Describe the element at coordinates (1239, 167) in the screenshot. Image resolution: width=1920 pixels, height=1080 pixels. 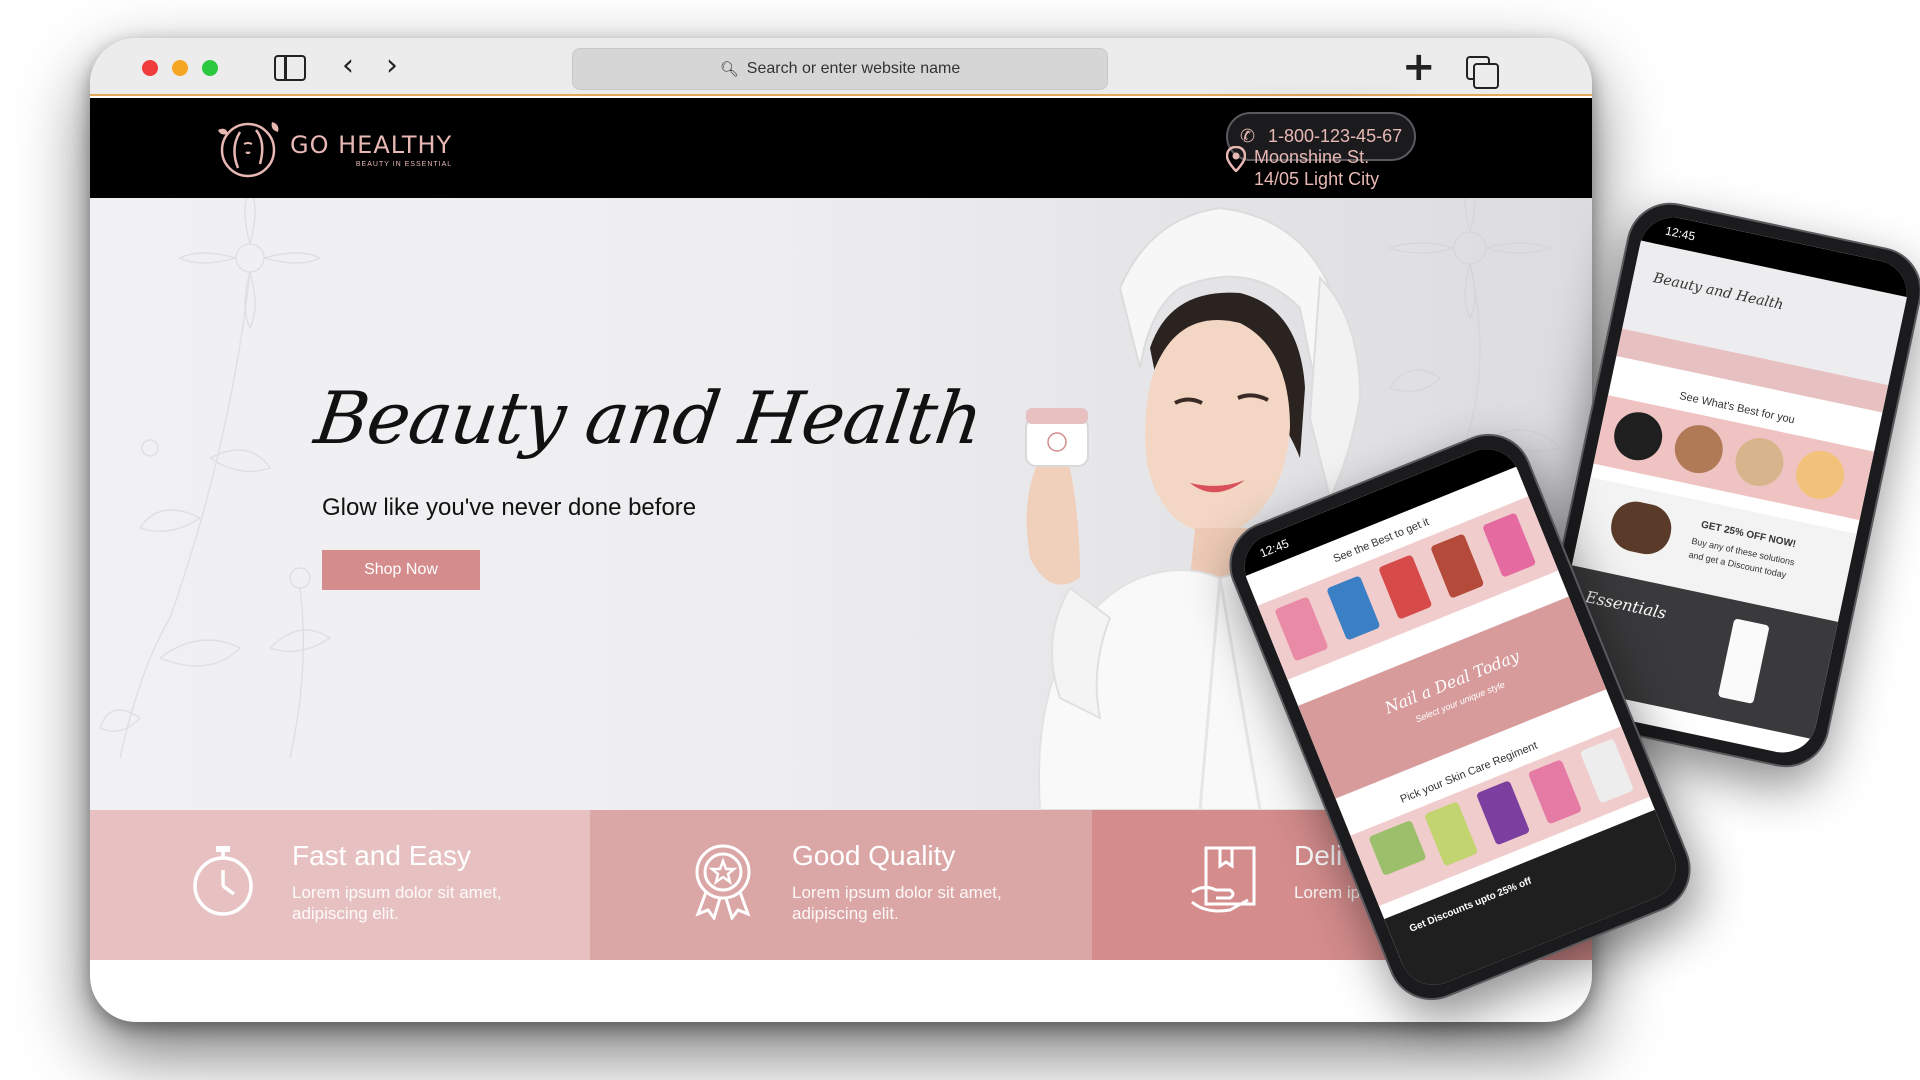
I see `location-pin-icon` at that location.